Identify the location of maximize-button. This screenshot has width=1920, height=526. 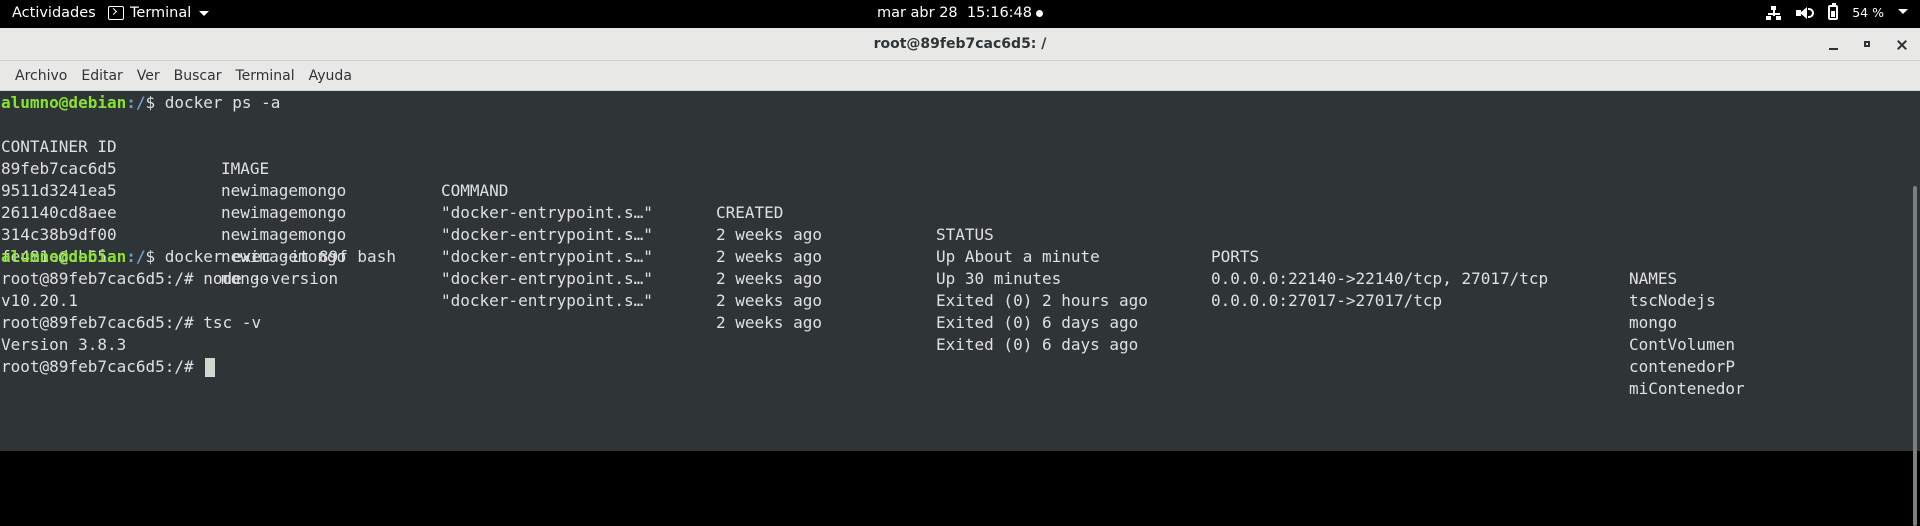
(1868, 45).